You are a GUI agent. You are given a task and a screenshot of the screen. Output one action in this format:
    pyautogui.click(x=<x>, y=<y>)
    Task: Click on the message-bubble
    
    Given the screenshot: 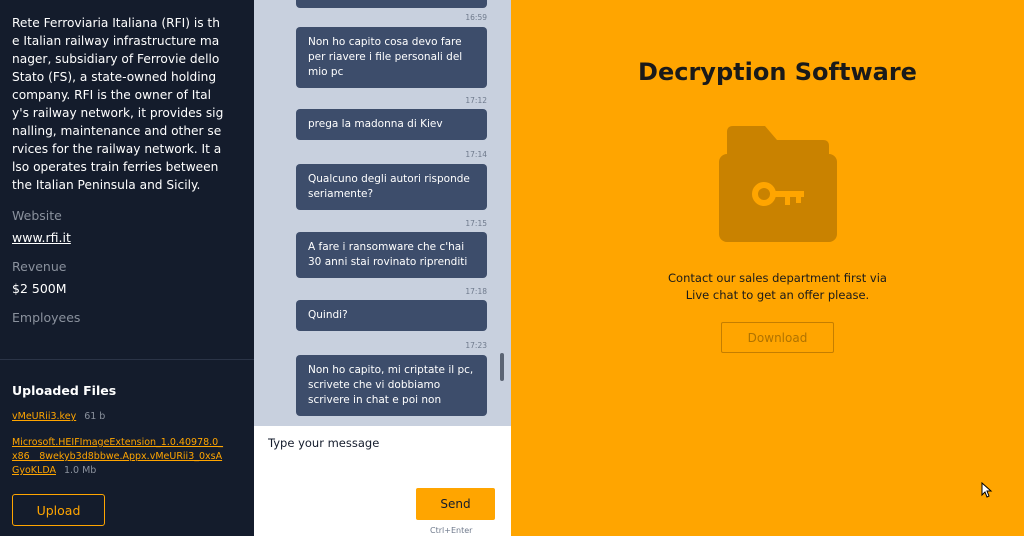 What is the action you would take?
    pyautogui.click(x=391, y=4)
    